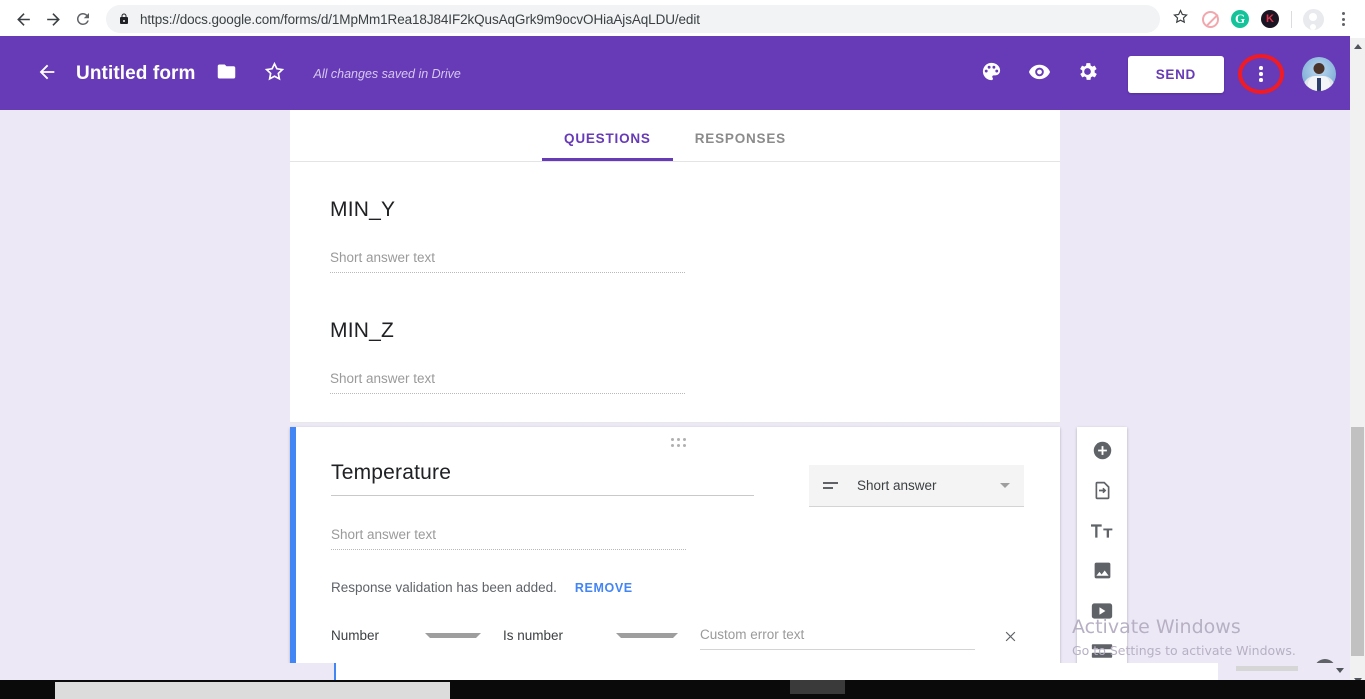  I want to click on plus-circle-icon, so click(1102, 453).